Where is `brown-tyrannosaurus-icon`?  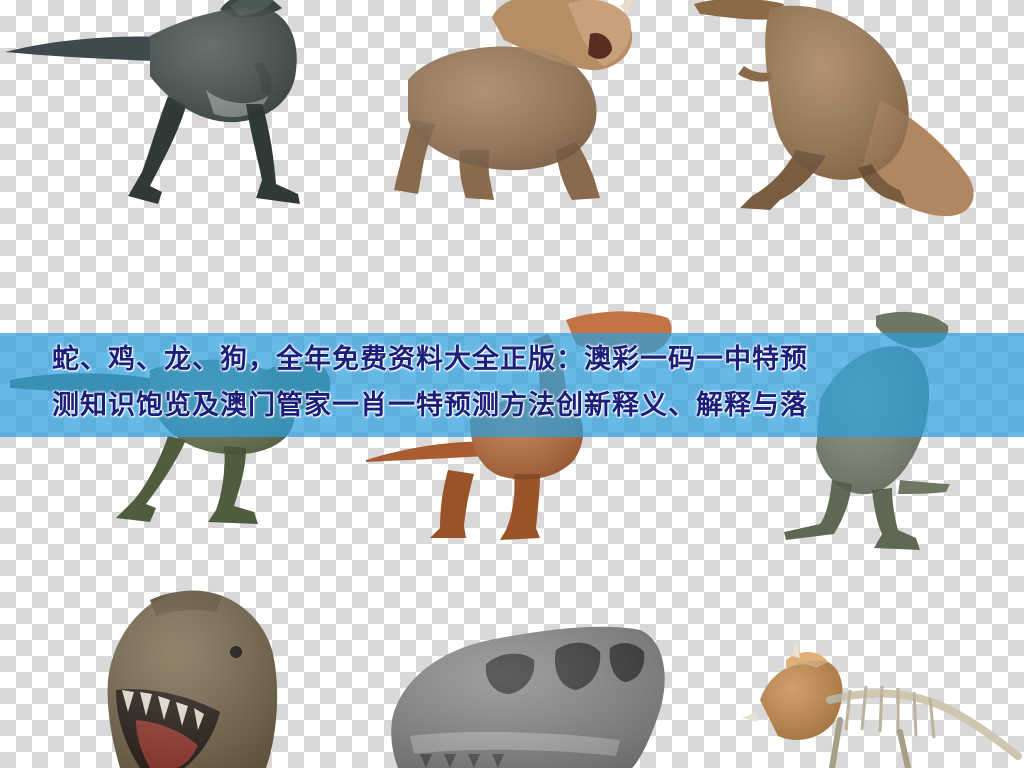 brown-tyrannosaurus-icon is located at coordinates (834, 108).